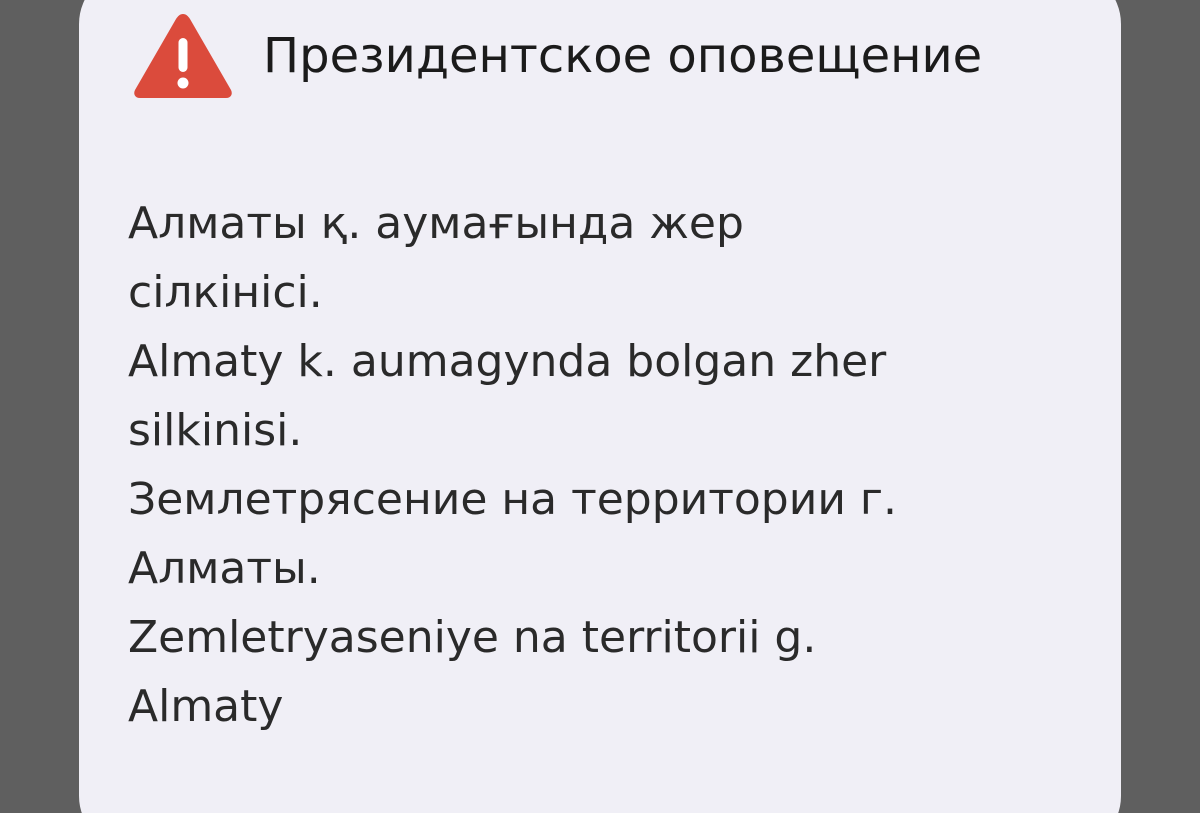 Image resolution: width=1200 pixels, height=813 pixels. I want to click on alert-title: Президентское оповещение, so click(623, 56).